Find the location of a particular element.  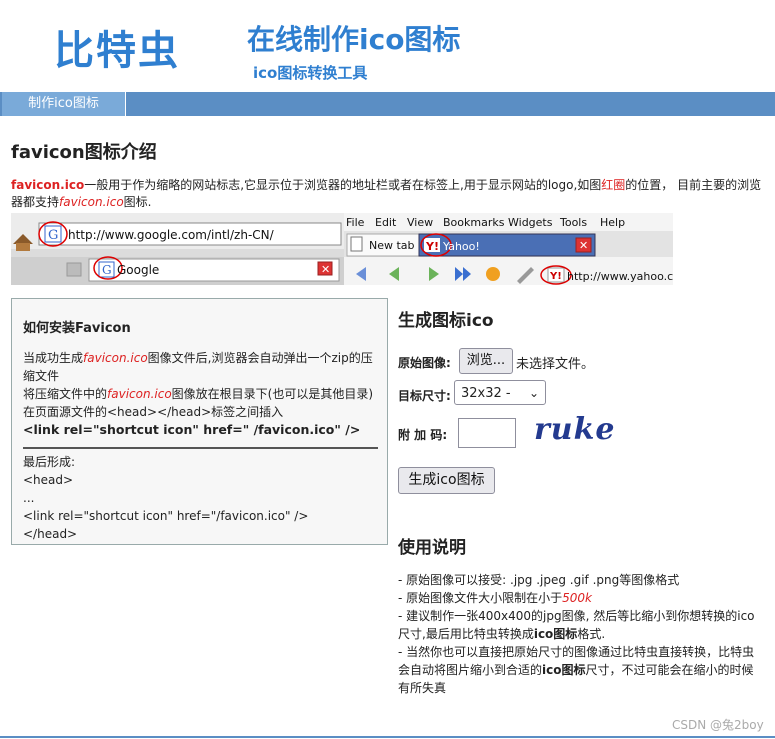

menu-edit: Edit is located at coordinates (386, 222).